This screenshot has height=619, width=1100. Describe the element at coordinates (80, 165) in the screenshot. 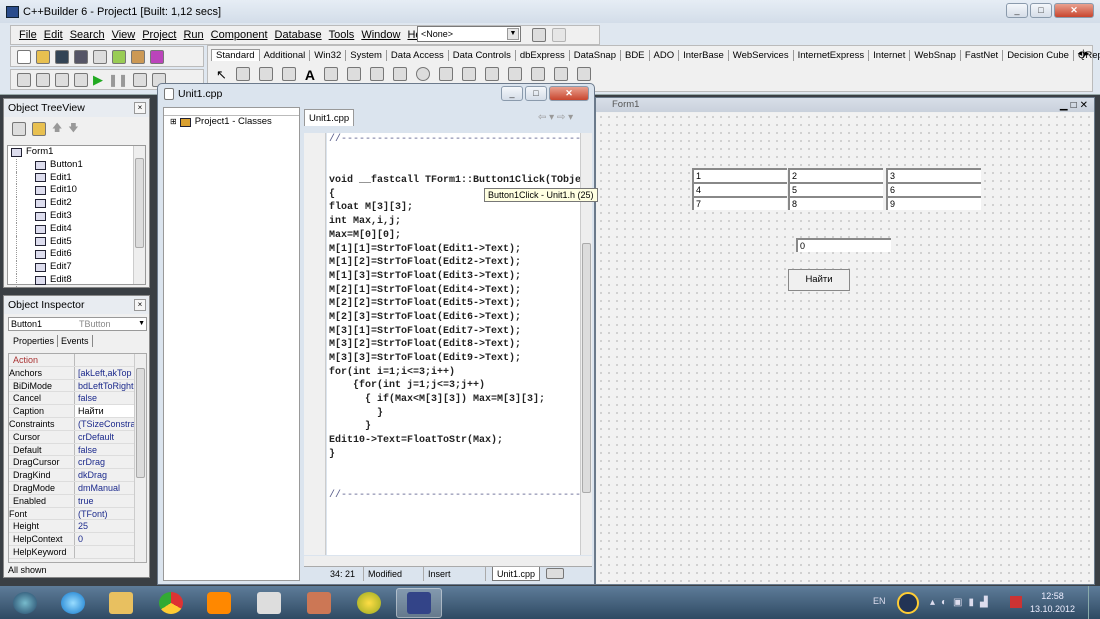

I see `tree-item: Button1` at that location.